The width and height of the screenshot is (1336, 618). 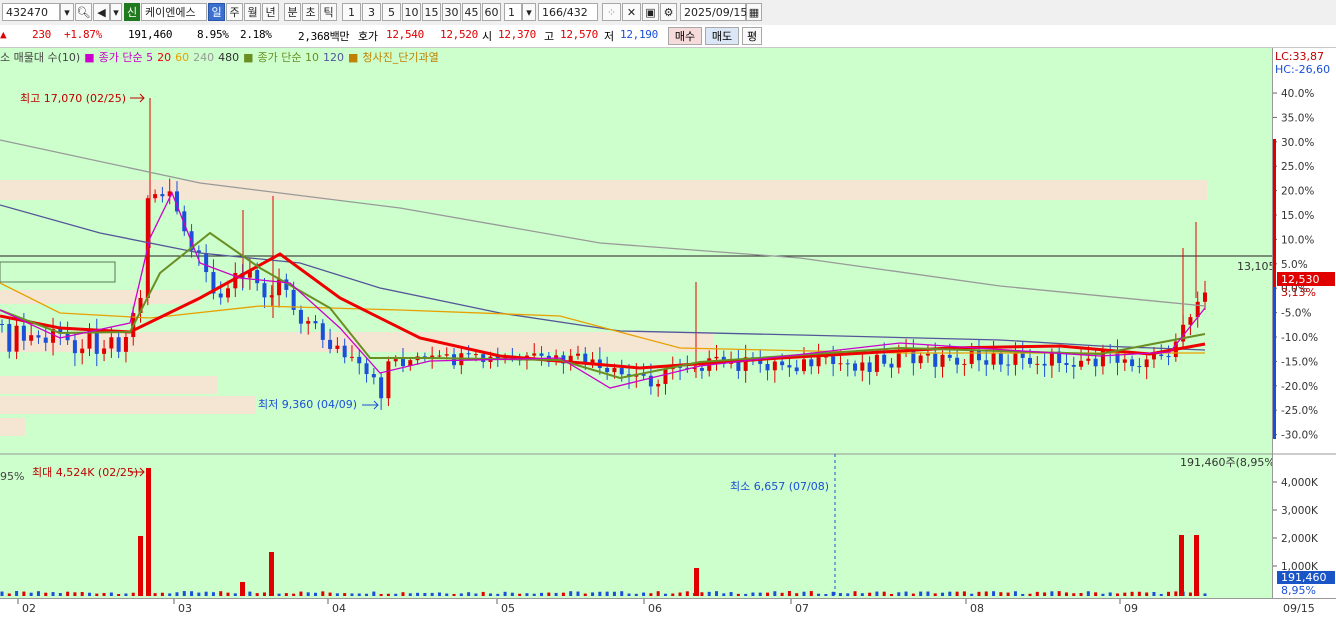 What do you see at coordinates (370, 405) in the screenshot?
I see `low-arrow-icon` at bounding box center [370, 405].